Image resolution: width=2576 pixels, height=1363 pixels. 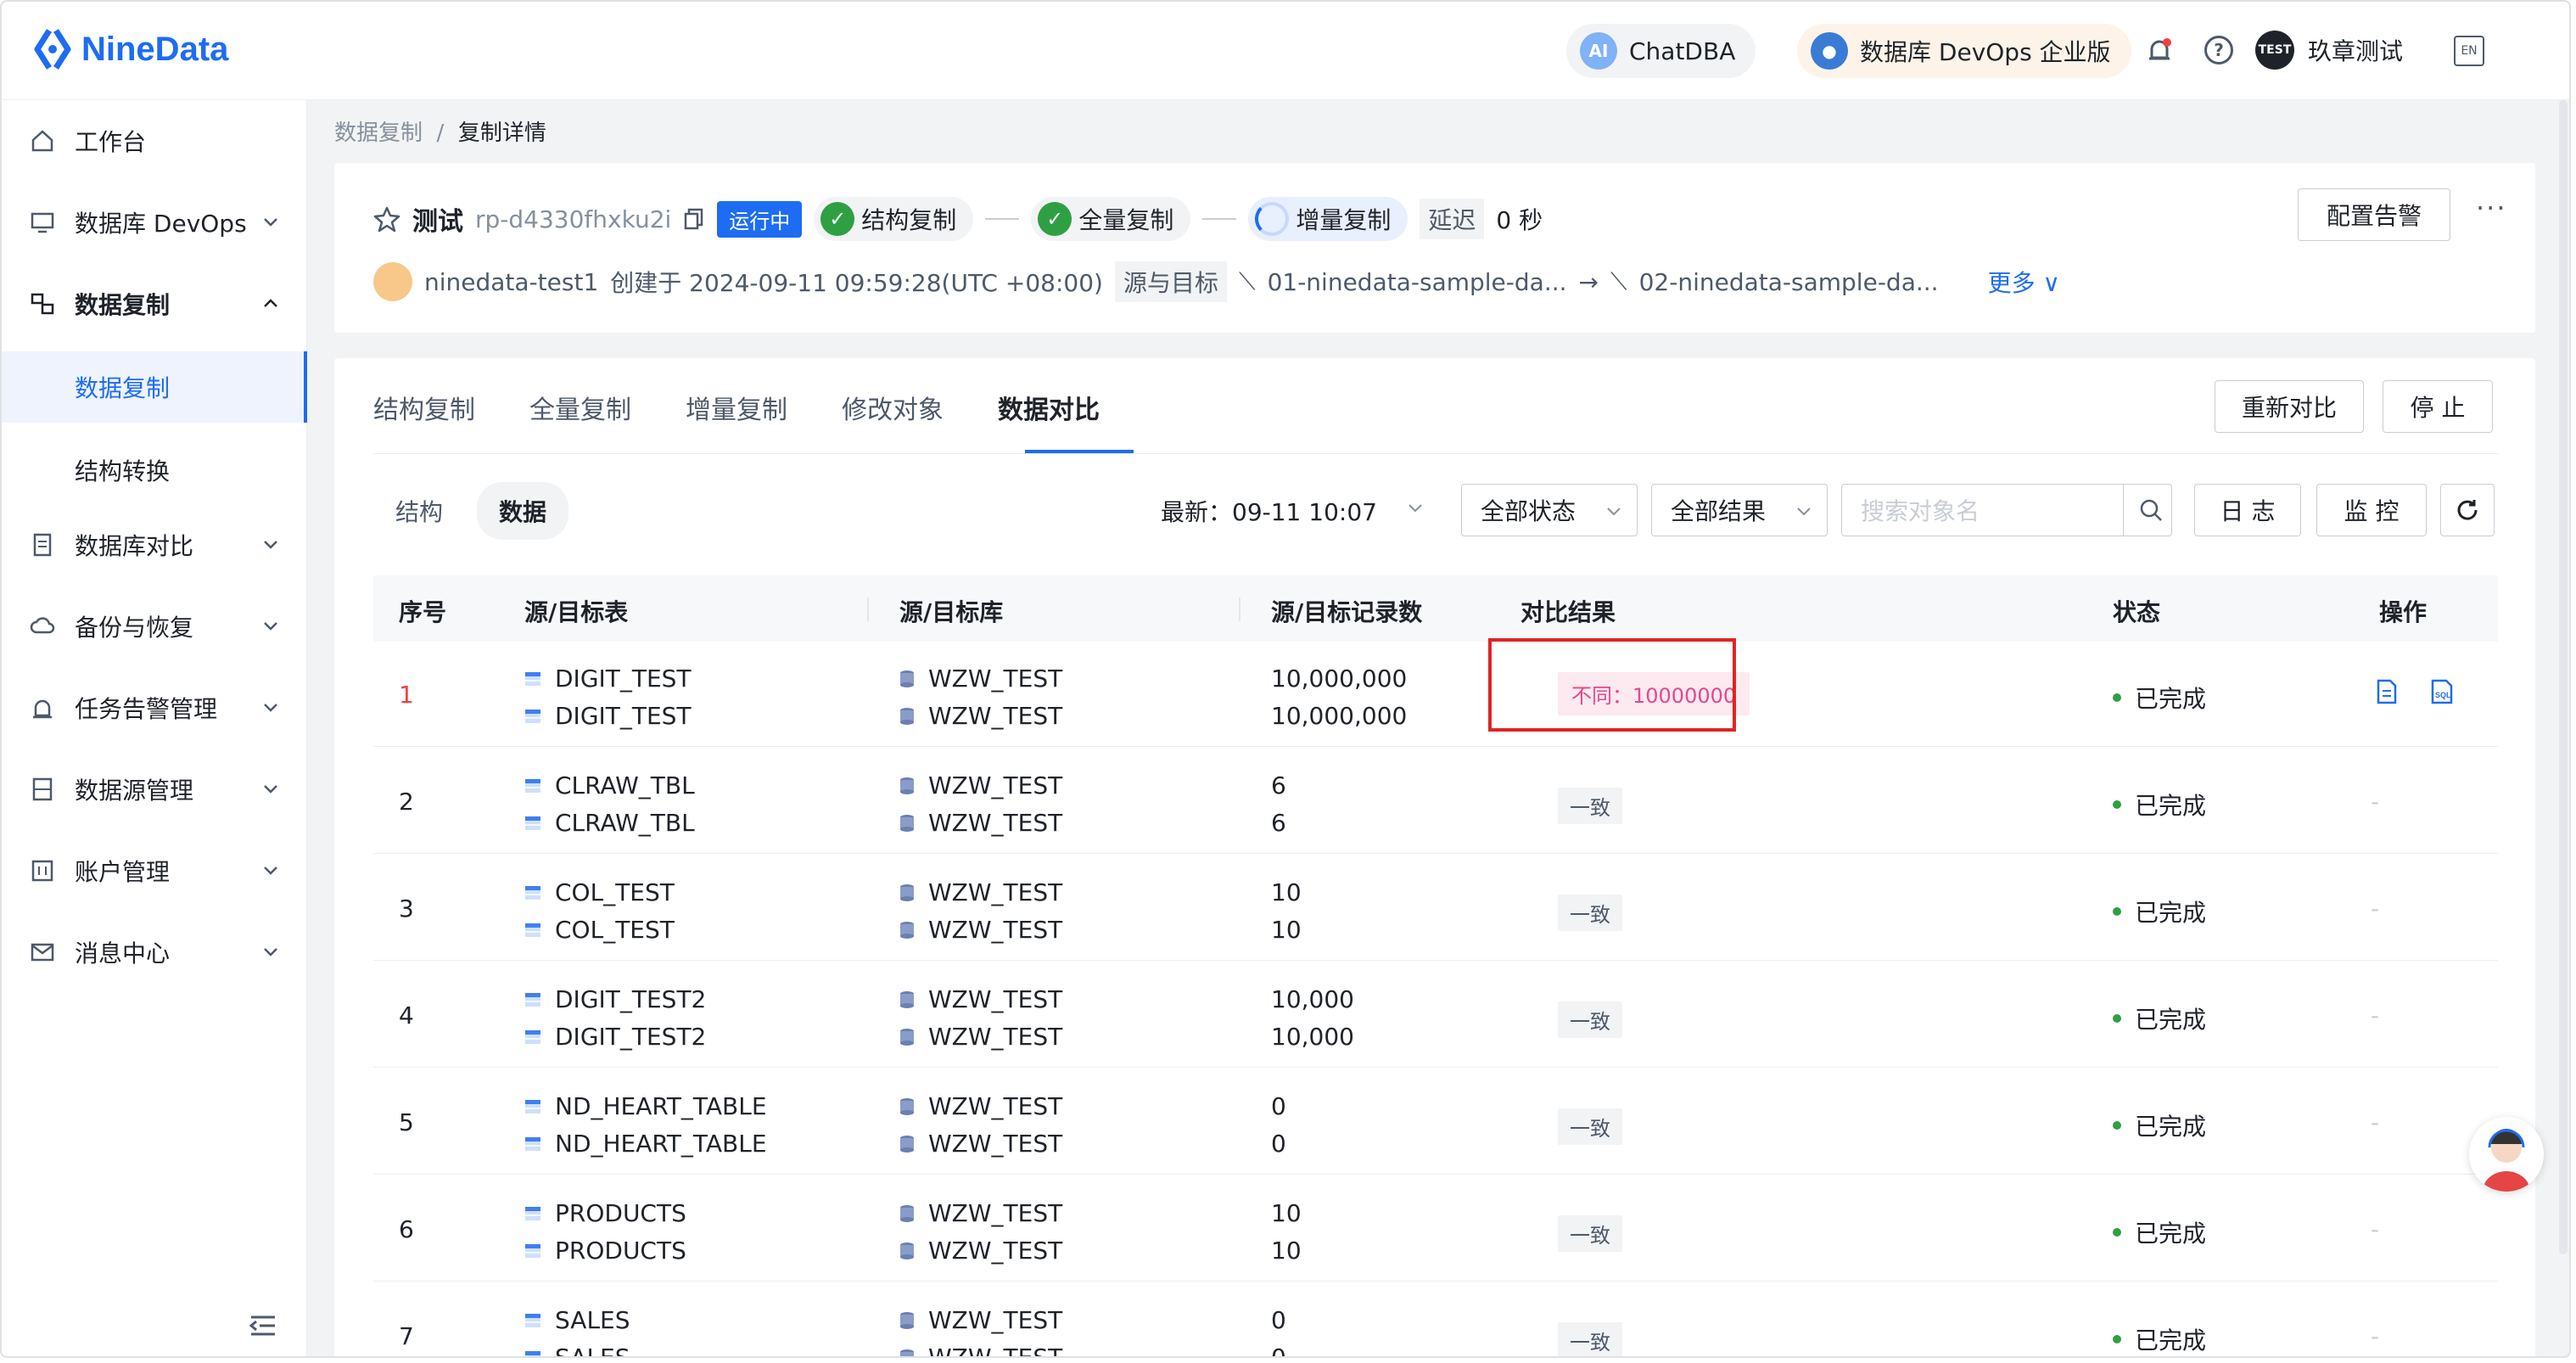 I want to click on copy-icon, so click(x=694, y=219).